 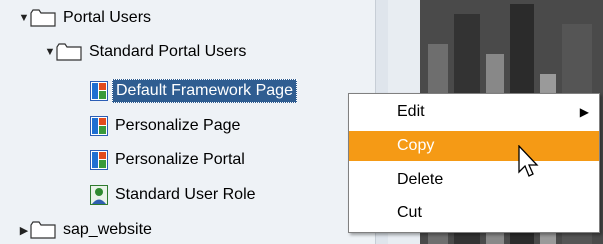 What do you see at coordinates (107, 229) in the screenshot?
I see `tree-item-label: sap_website` at bounding box center [107, 229].